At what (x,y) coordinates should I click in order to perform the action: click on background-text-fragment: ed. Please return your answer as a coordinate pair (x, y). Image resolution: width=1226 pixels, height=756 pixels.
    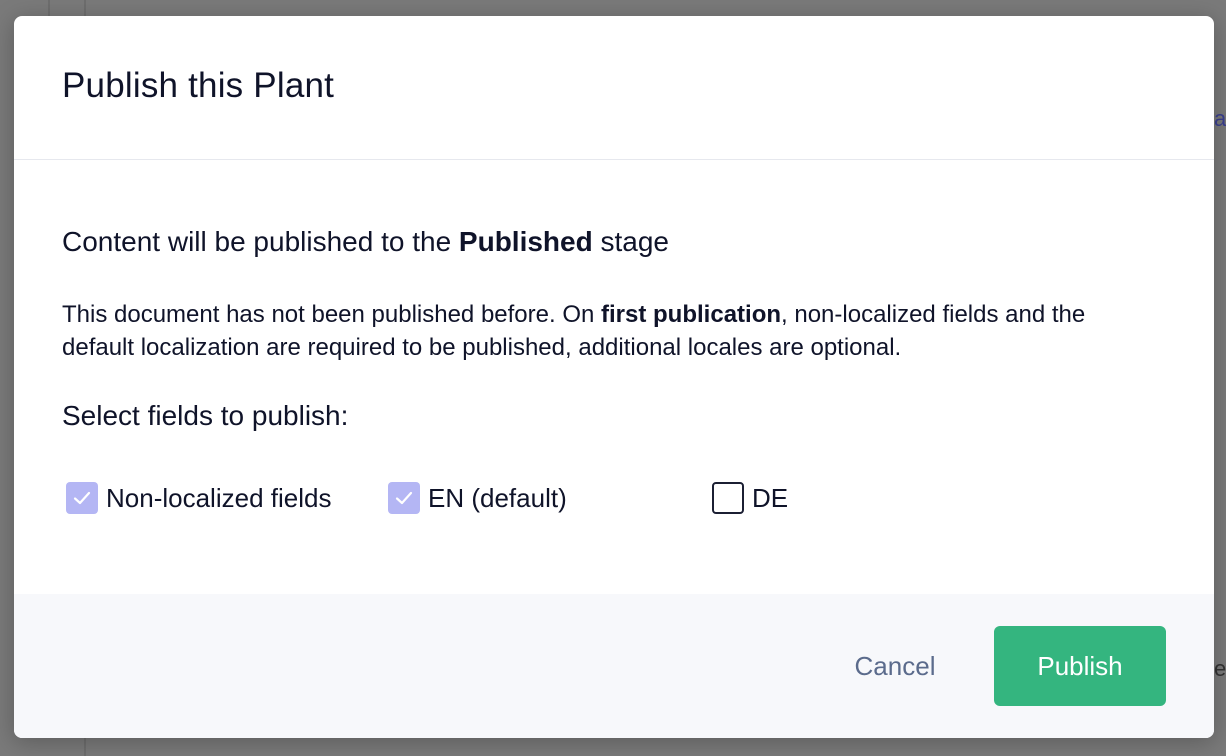
    Looking at the image, I should click on (1220, 668).